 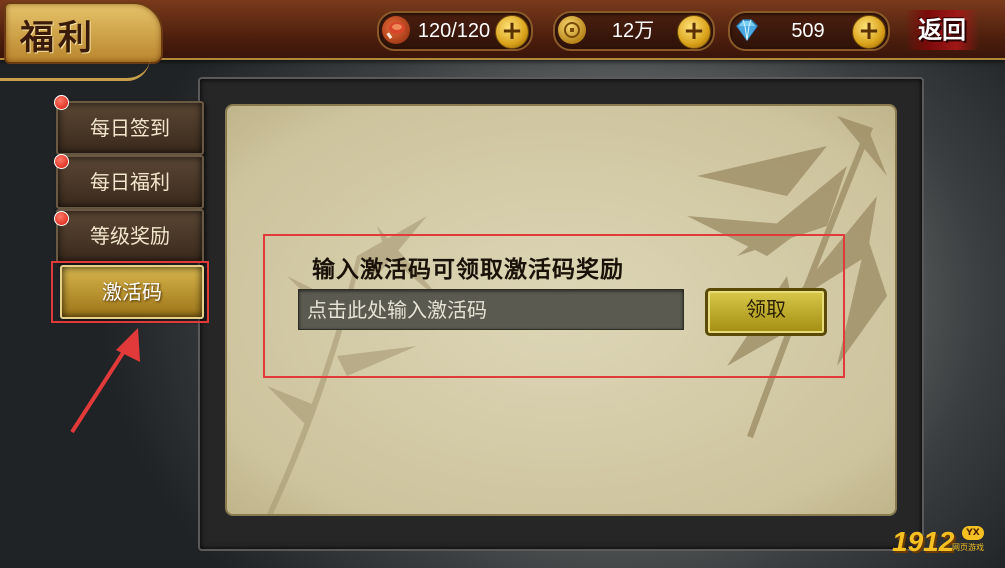 I want to click on watermark-subtitle: 网页游戏, so click(x=968, y=547).